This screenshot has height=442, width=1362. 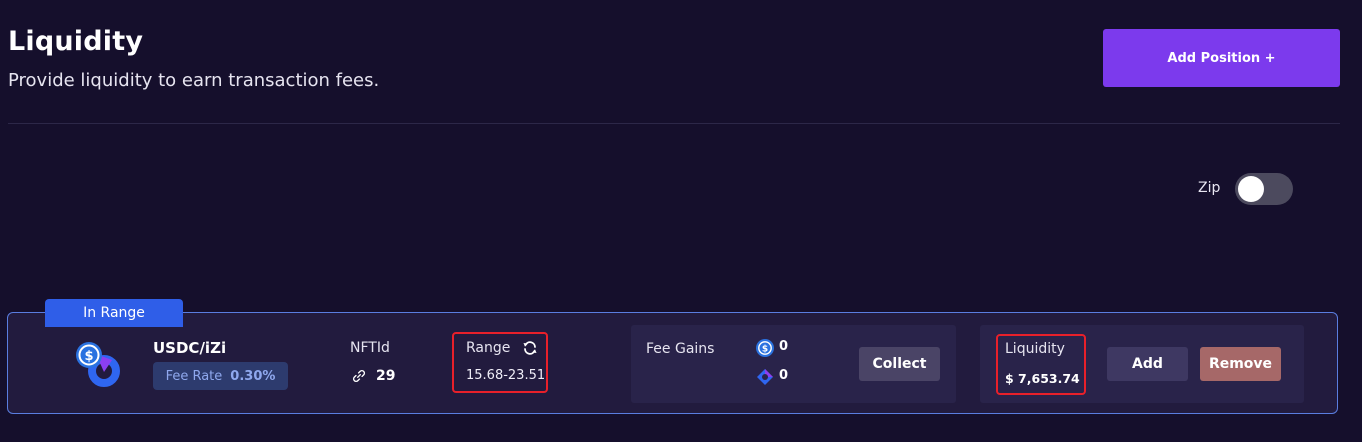 I want to click on fee-gains-label: Fee Gains, so click(x=680, y=349).